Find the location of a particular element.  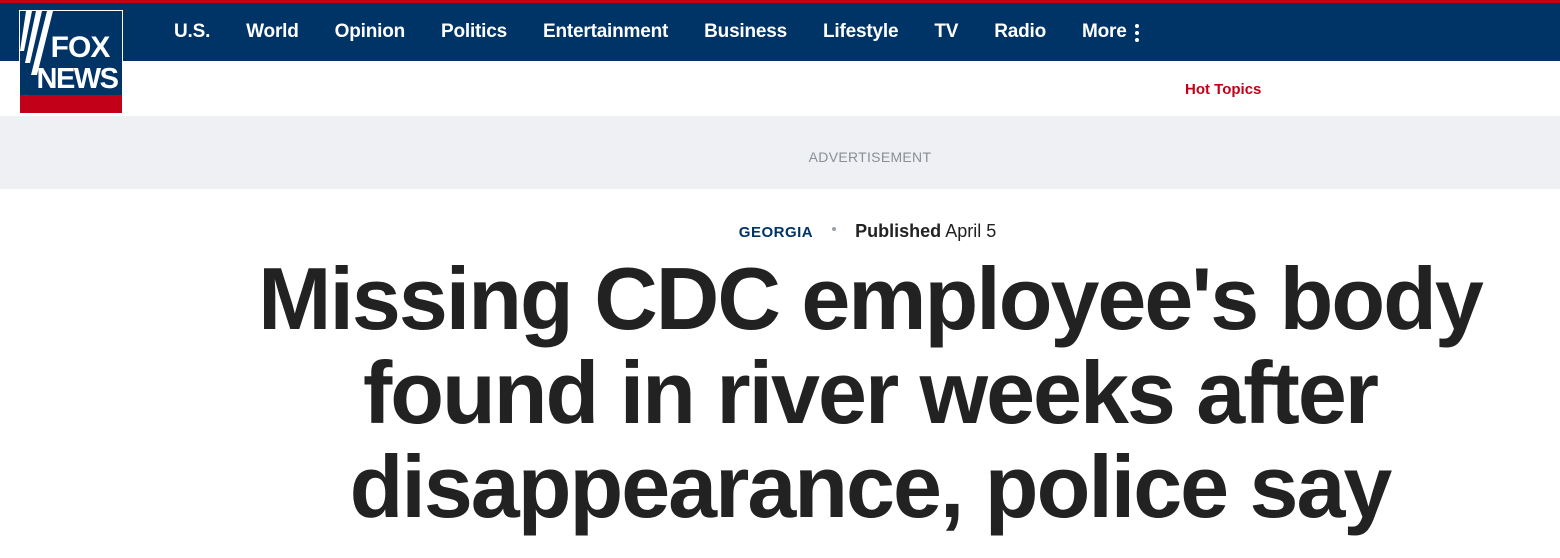

nav-item-tv: TV is located at coordinates (946, 32).